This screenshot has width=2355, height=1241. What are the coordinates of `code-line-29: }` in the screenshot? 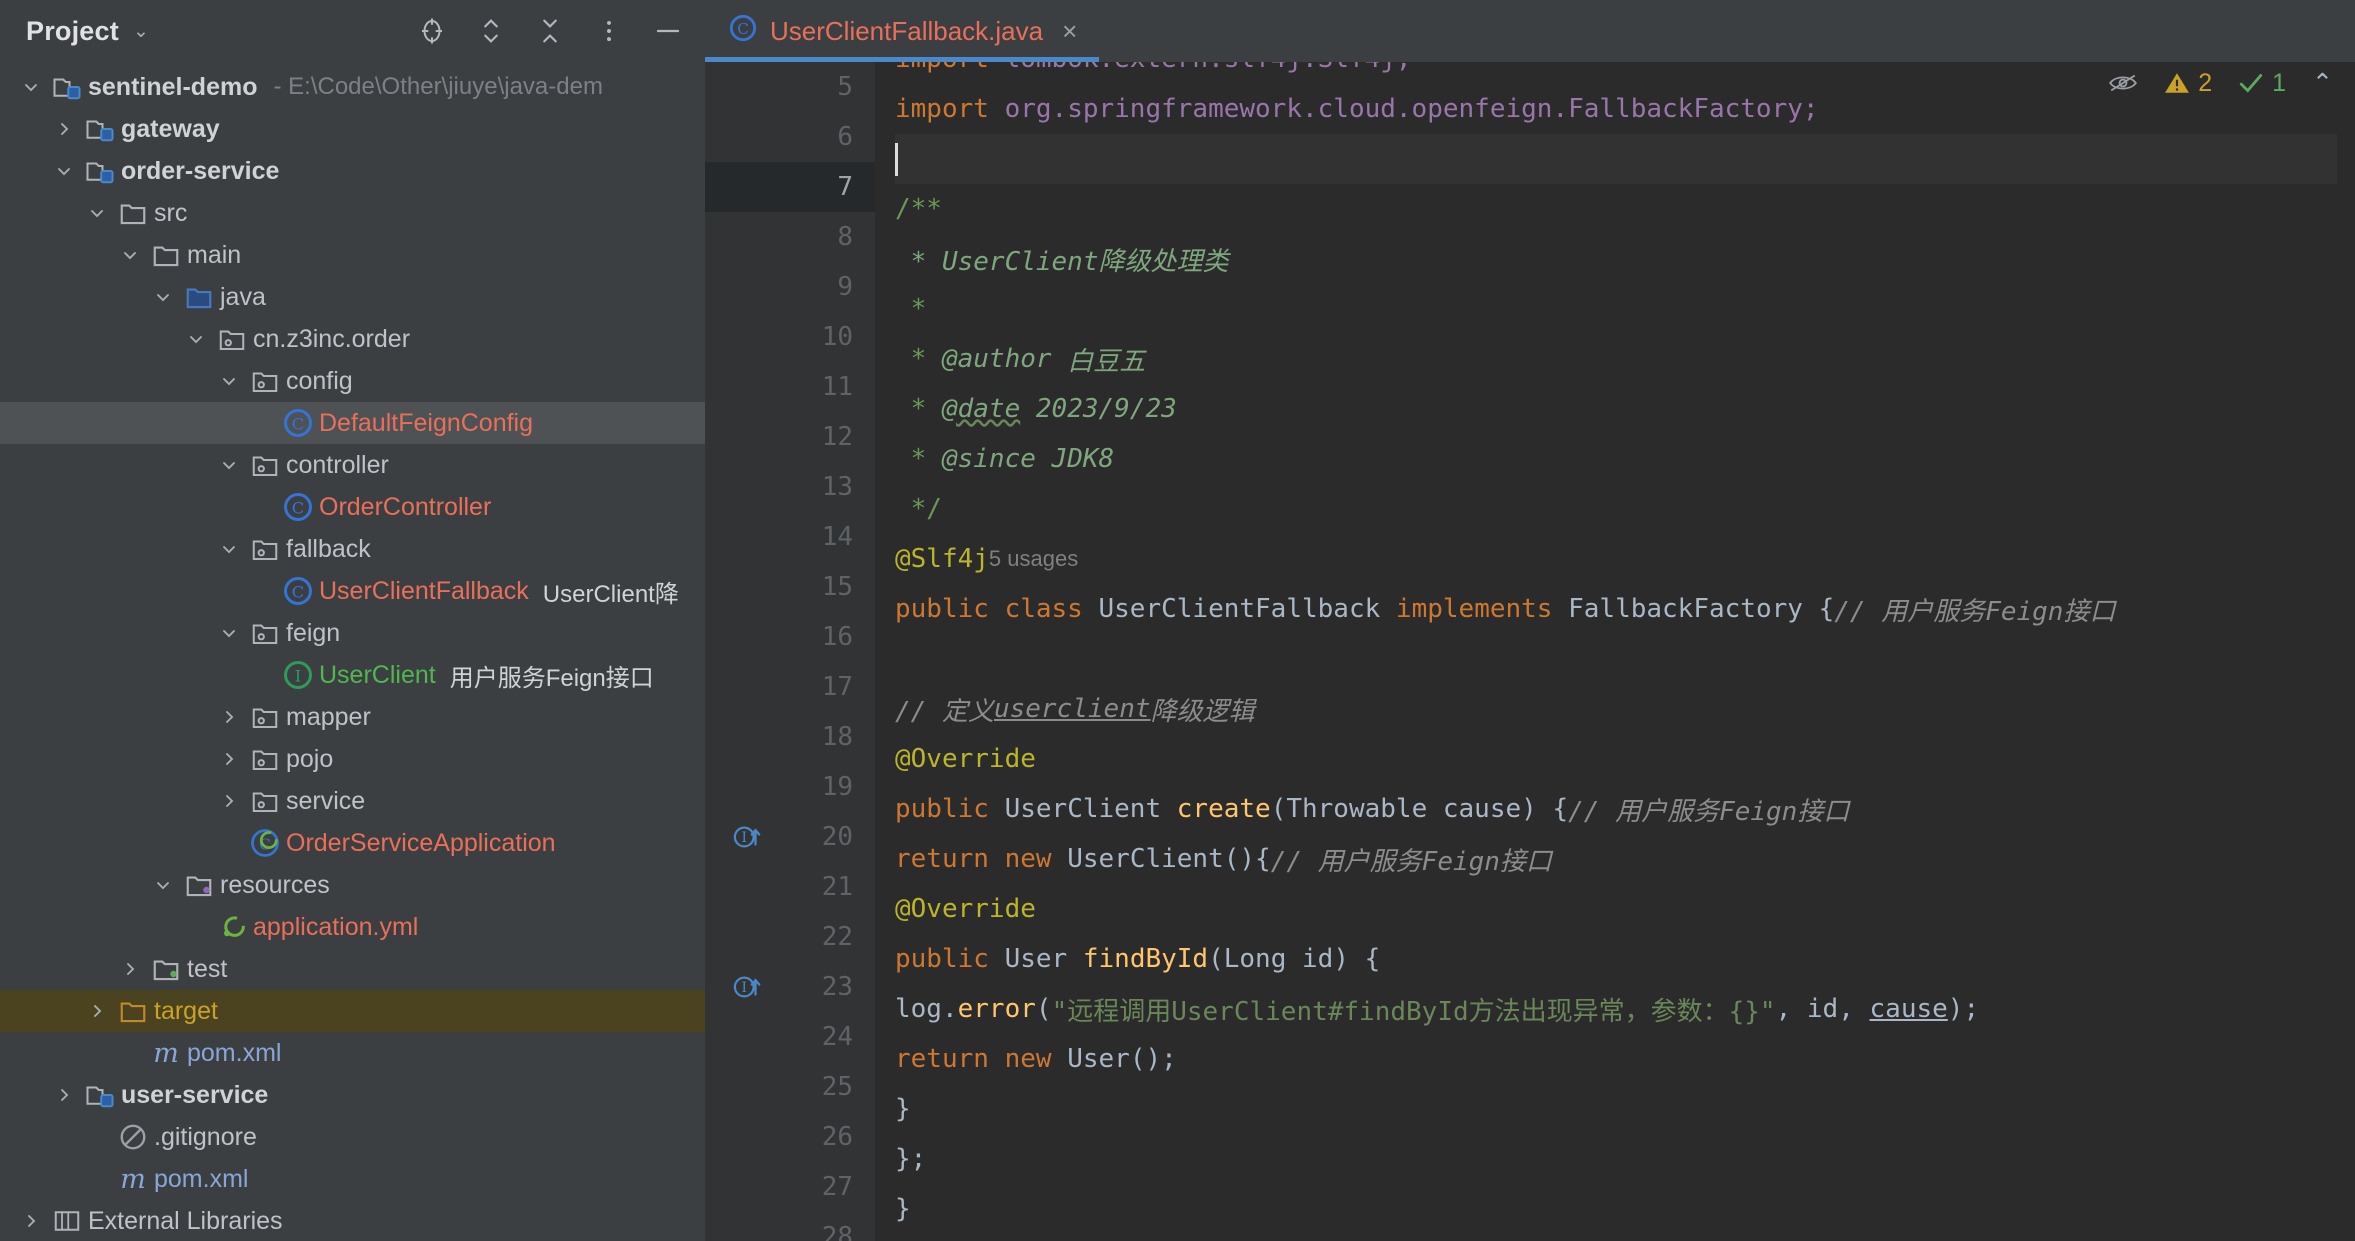 It's located at (1625, 1237).